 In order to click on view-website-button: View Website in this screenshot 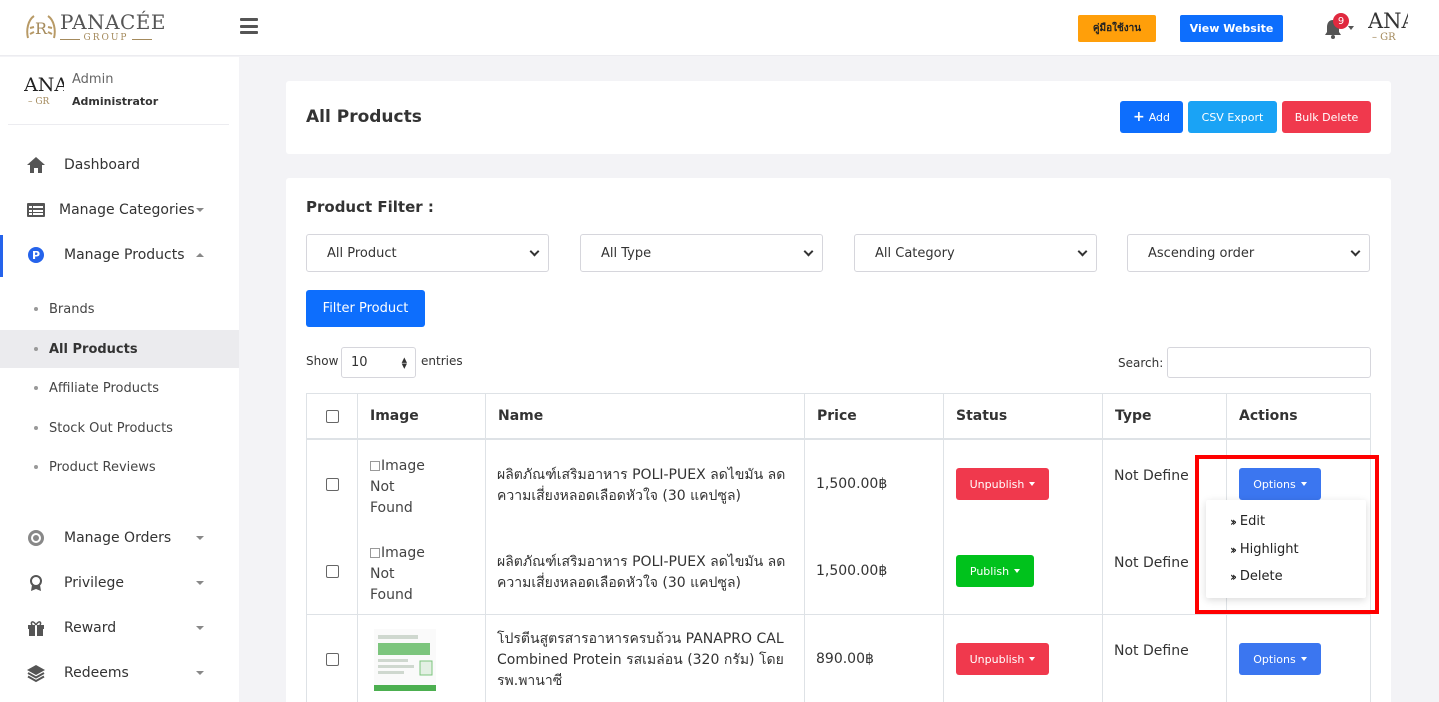, I will do `click(1231, 28)`.